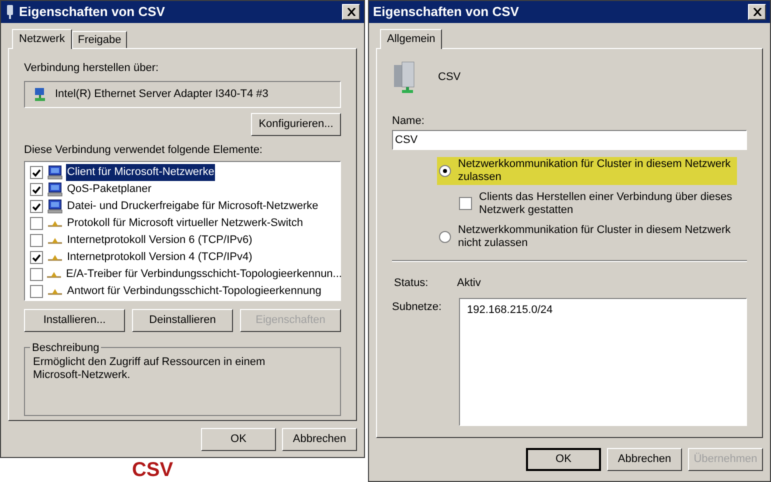 The height and width of the screenshot is (482, 771). What do you see at coordinates (185, 223) in the screenshot?
I see `list-item: Protokoll für Microsoft virtueller Netzwerk-Switch` at bounding box center [185, 223].